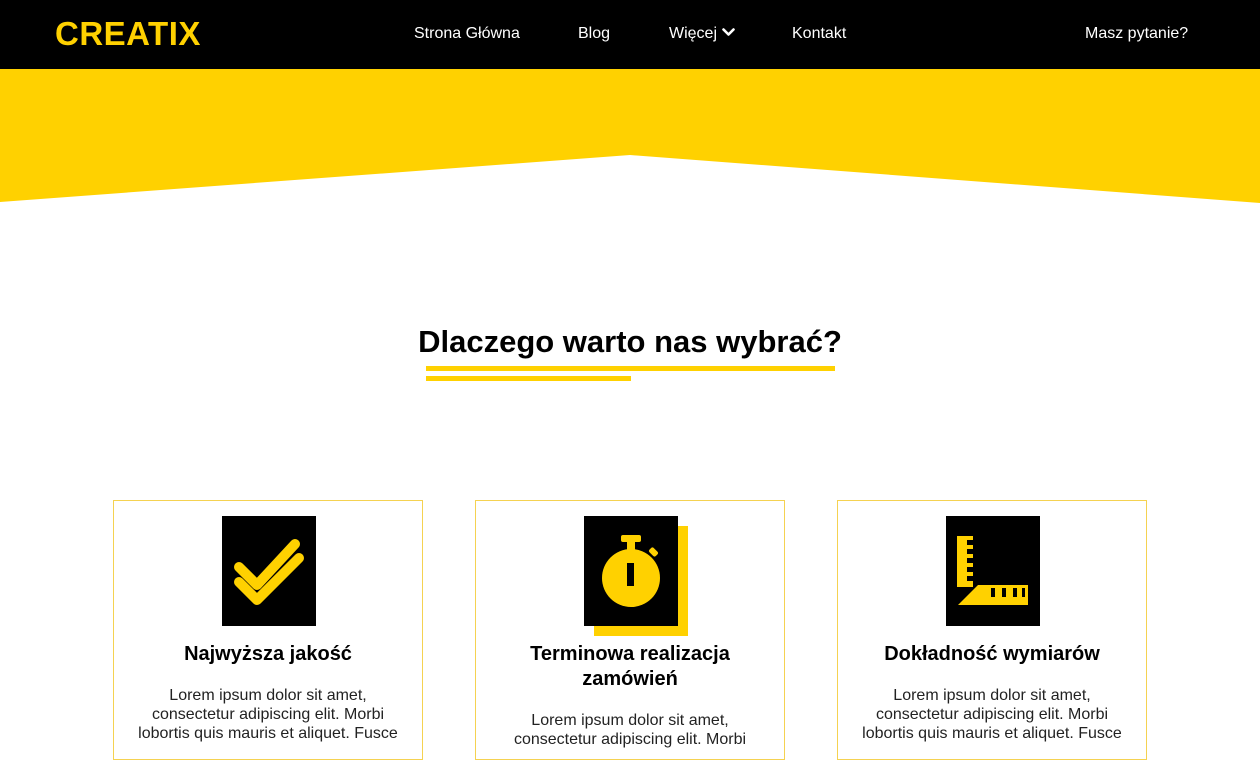 The image size is (1260, 760). Describe the element at coordinates (728, 31) in the screenshot. I see `chevron-down-icon` at that location.